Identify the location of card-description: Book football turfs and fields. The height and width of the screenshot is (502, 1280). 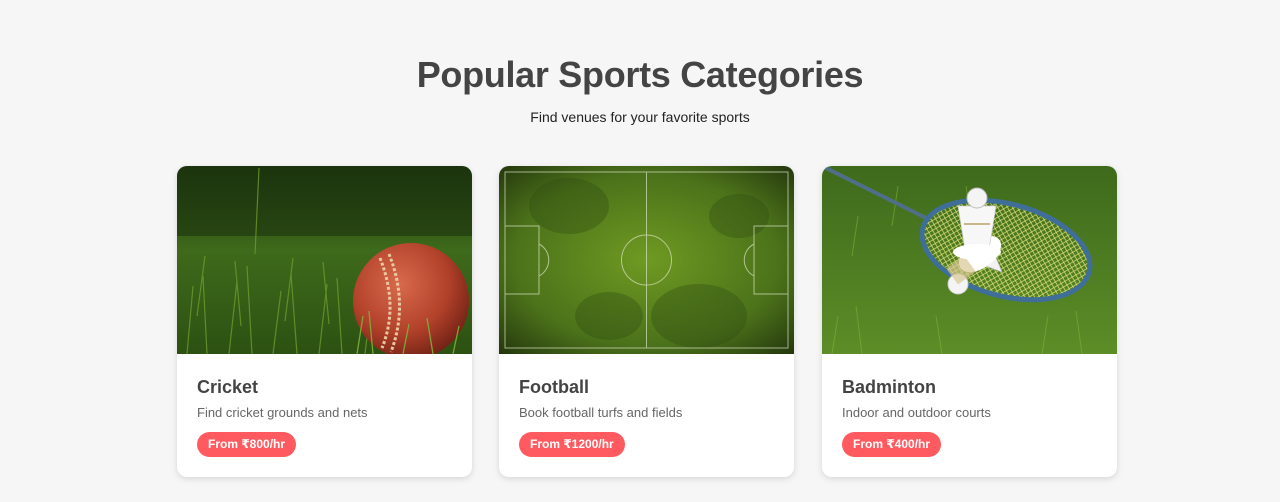
(601, 412).